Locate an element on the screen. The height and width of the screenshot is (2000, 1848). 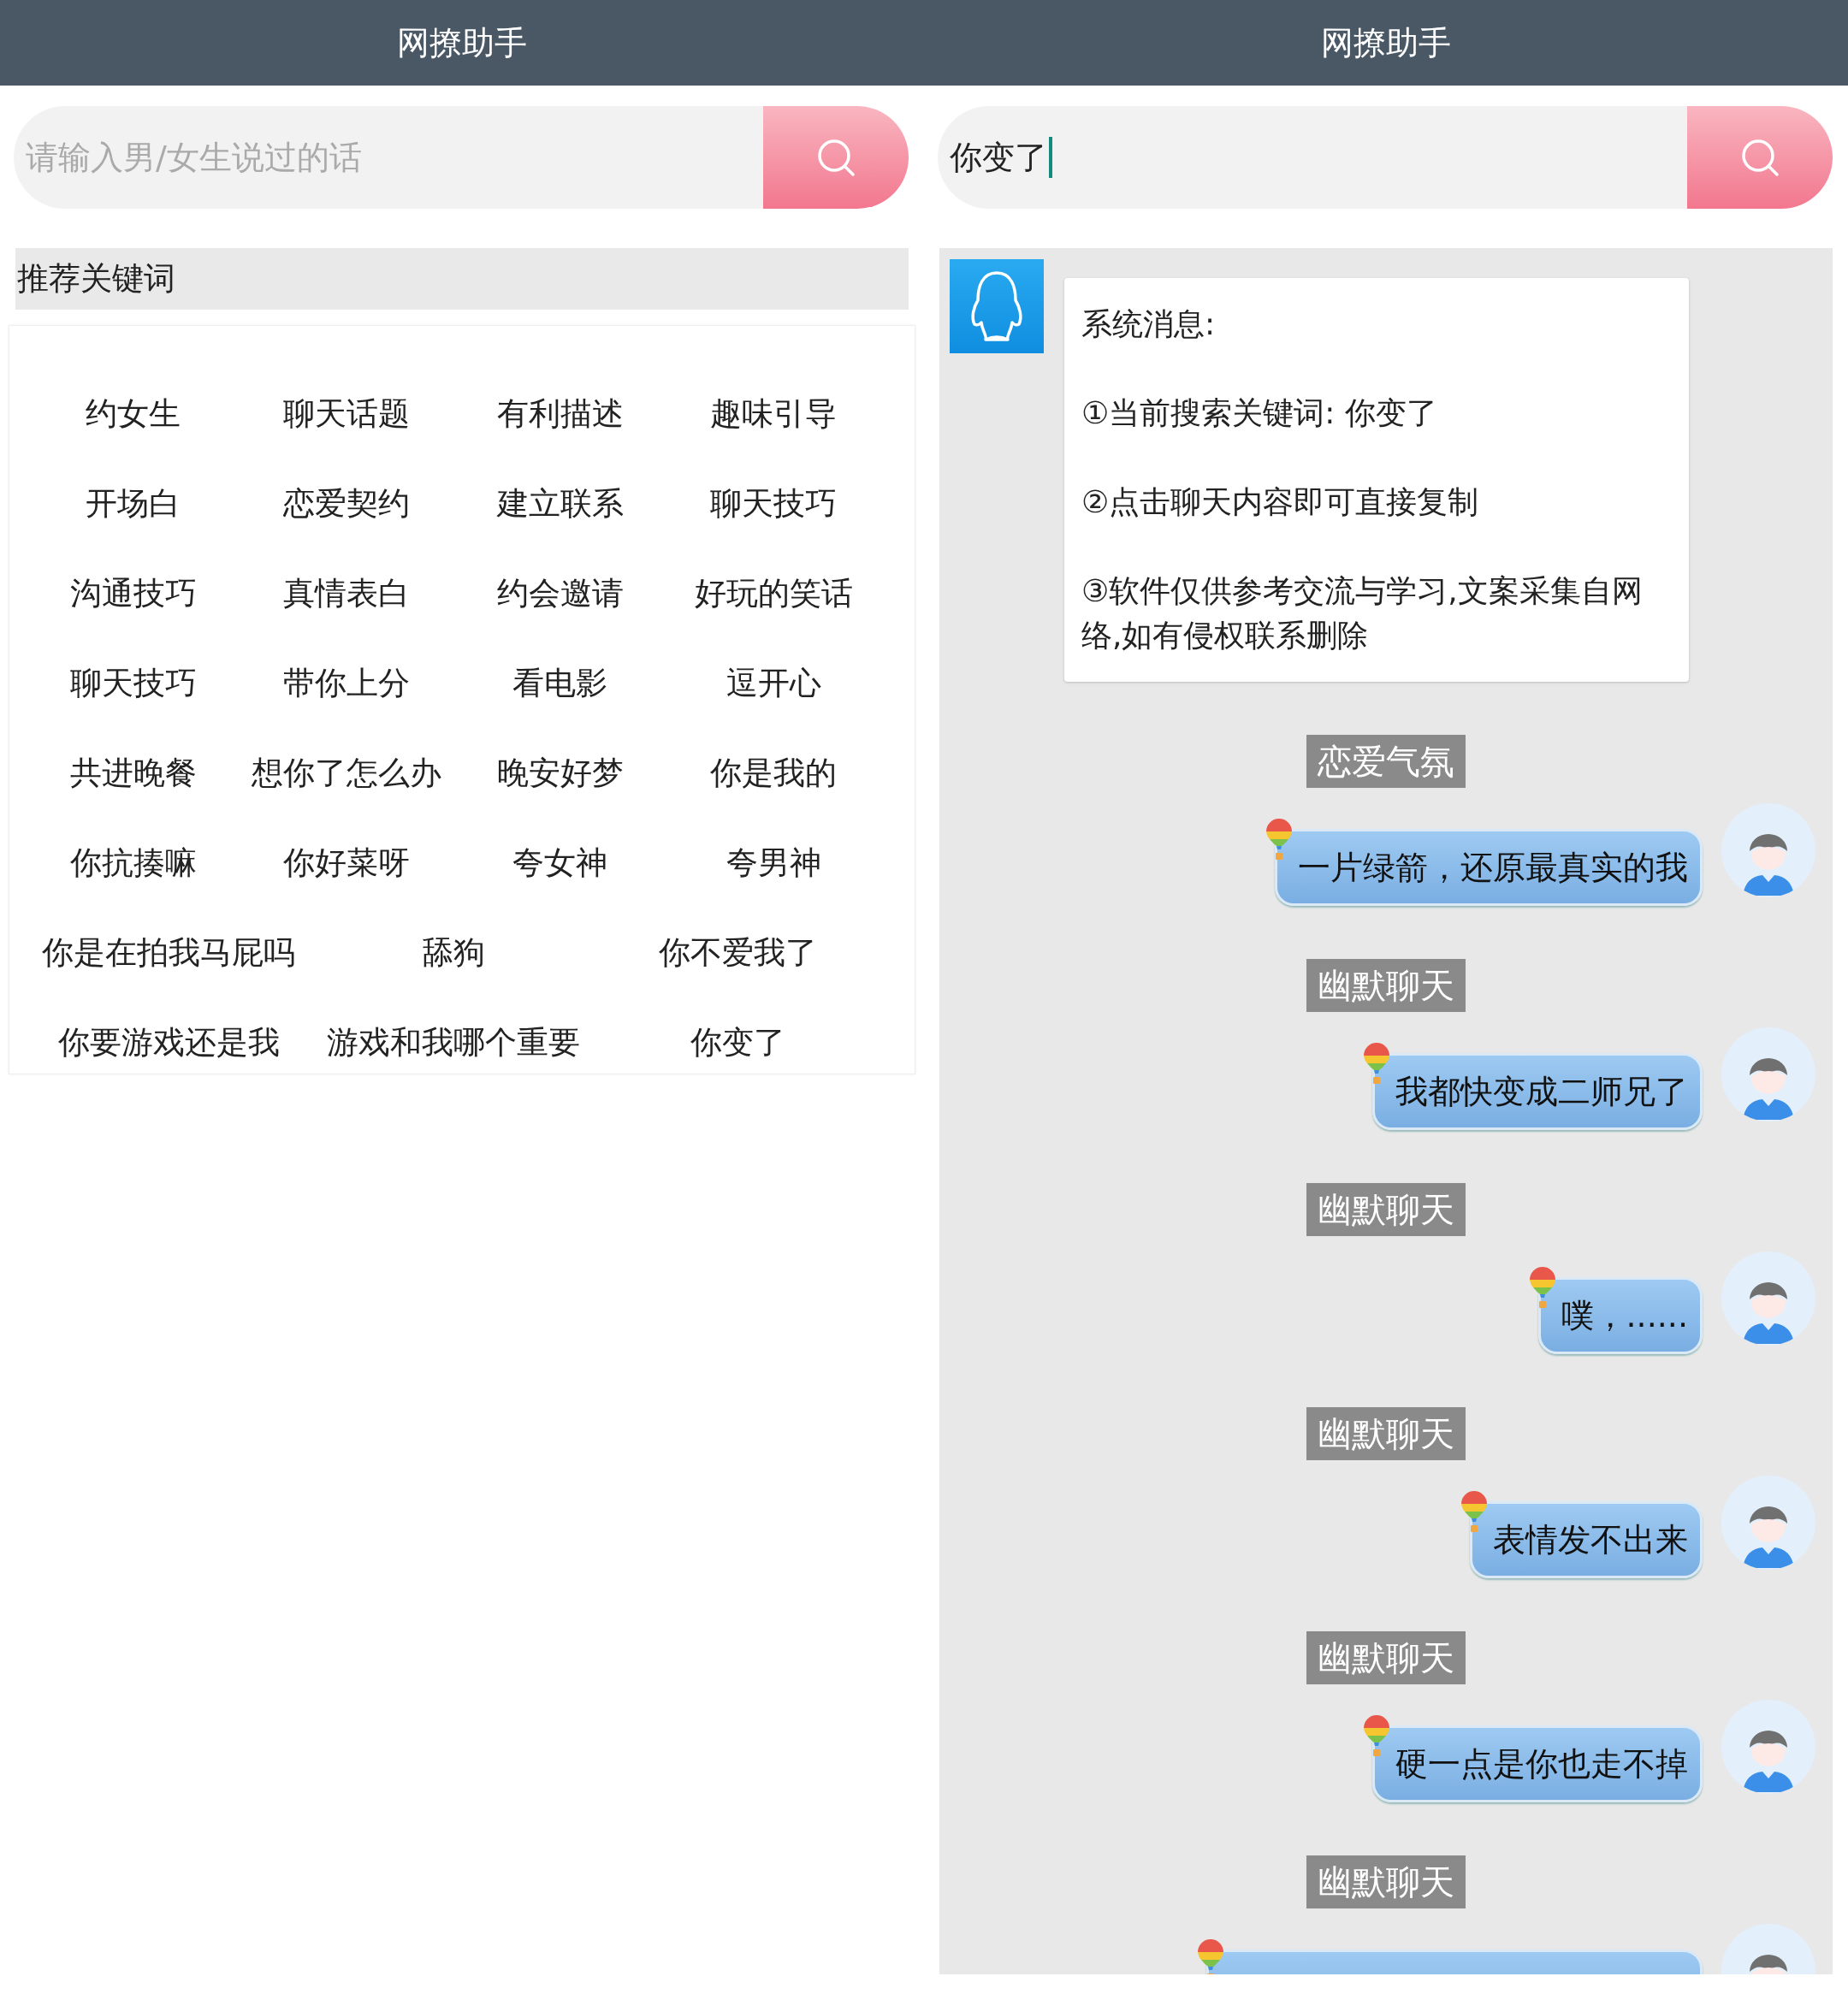
keyword-link: 约会邀请 is located at coordinates (560, 593).